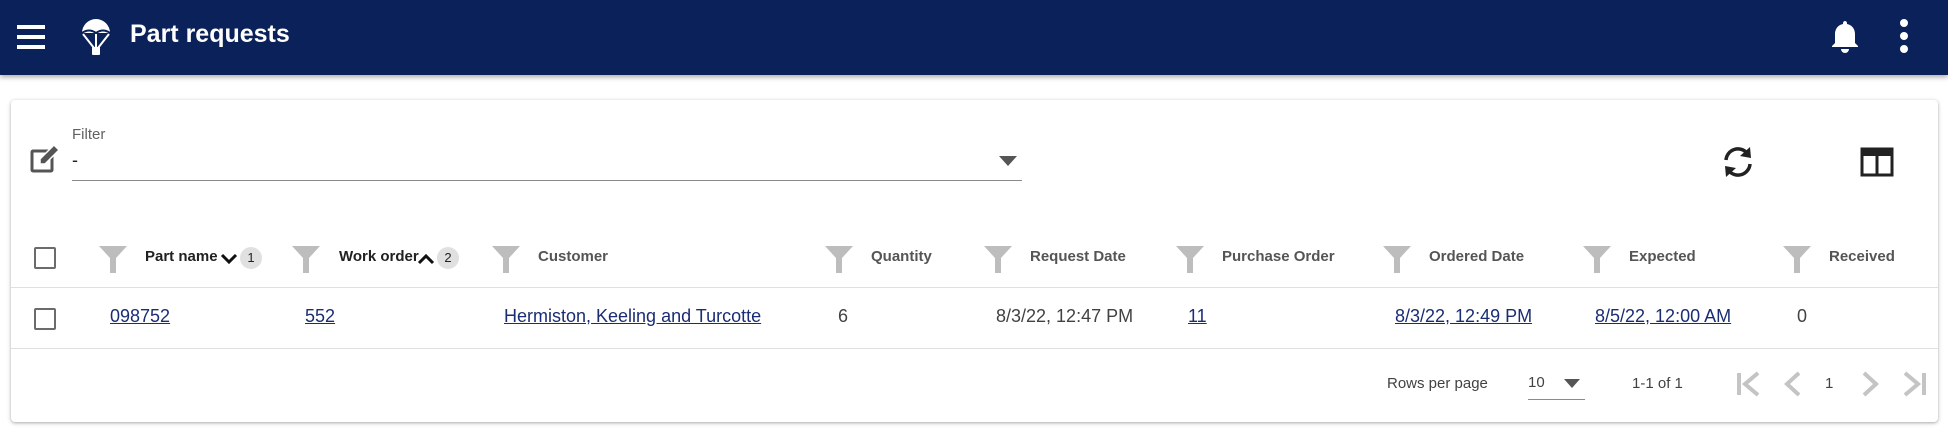  I want to click on column-header-part-name: Part name, so click(181, 256).